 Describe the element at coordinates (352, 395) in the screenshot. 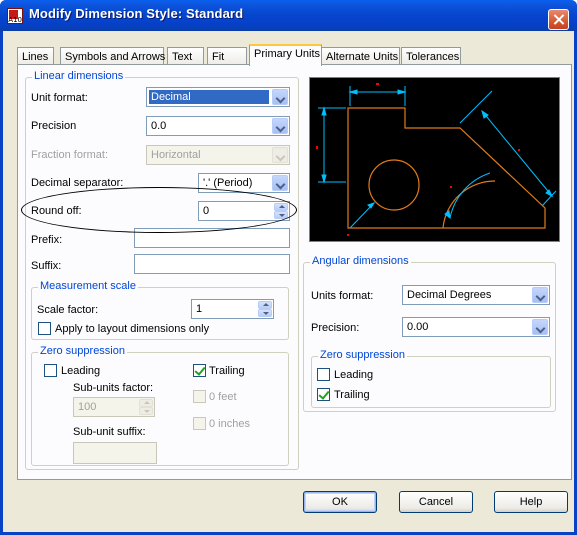

I see `angular-trailing-label: Trailing` at that location.